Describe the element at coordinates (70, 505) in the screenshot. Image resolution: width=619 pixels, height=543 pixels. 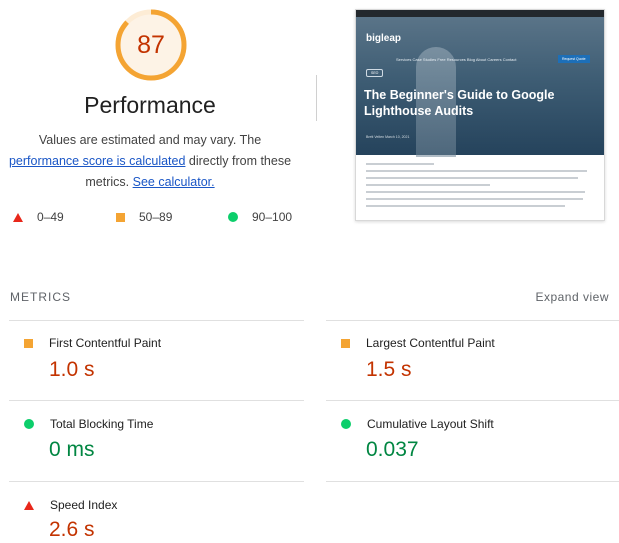
I see `metric-si-label: Speed Index` at that location.